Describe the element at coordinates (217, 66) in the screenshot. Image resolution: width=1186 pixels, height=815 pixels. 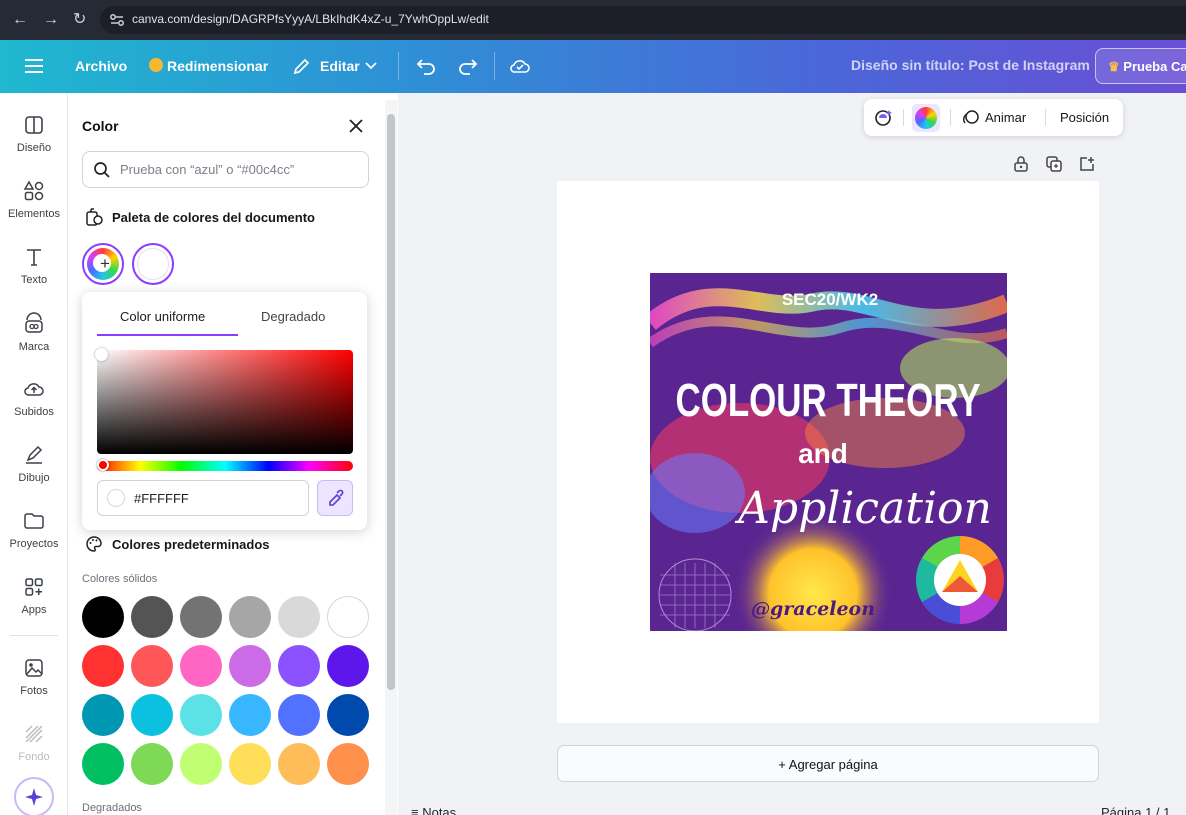
I see `resize-button: Redimensionar` at that location.